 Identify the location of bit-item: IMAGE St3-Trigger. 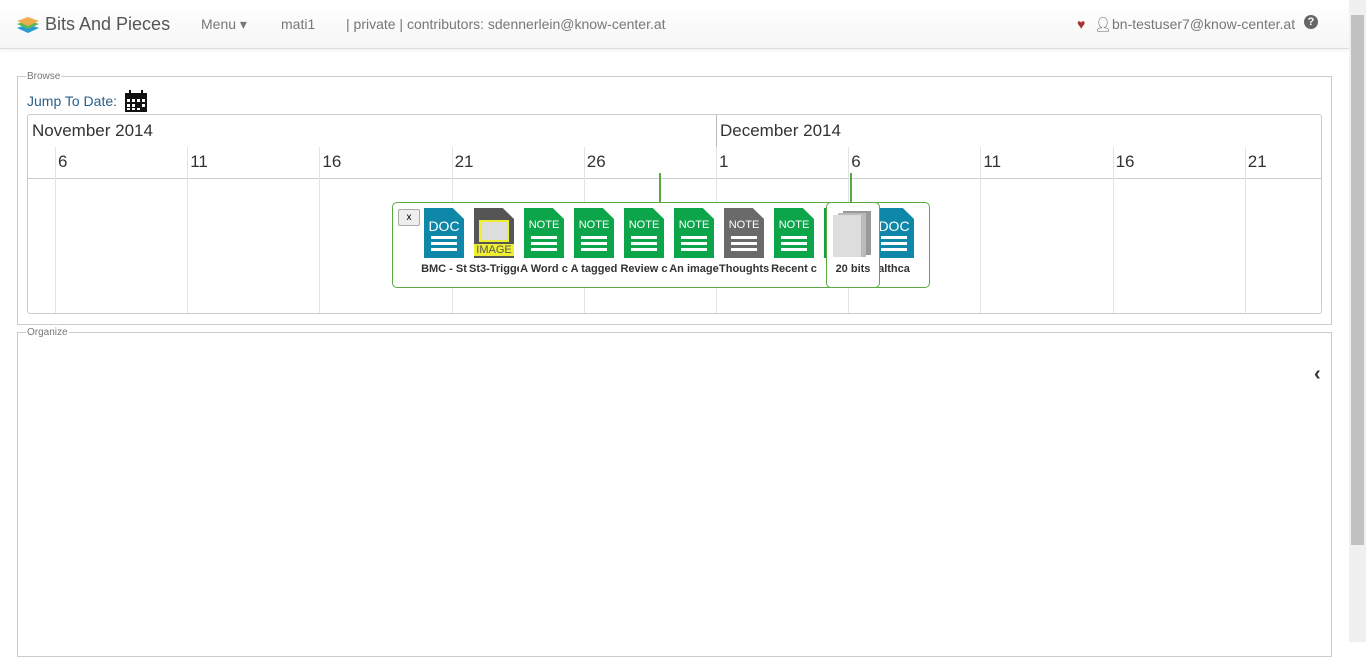
(494, 241).